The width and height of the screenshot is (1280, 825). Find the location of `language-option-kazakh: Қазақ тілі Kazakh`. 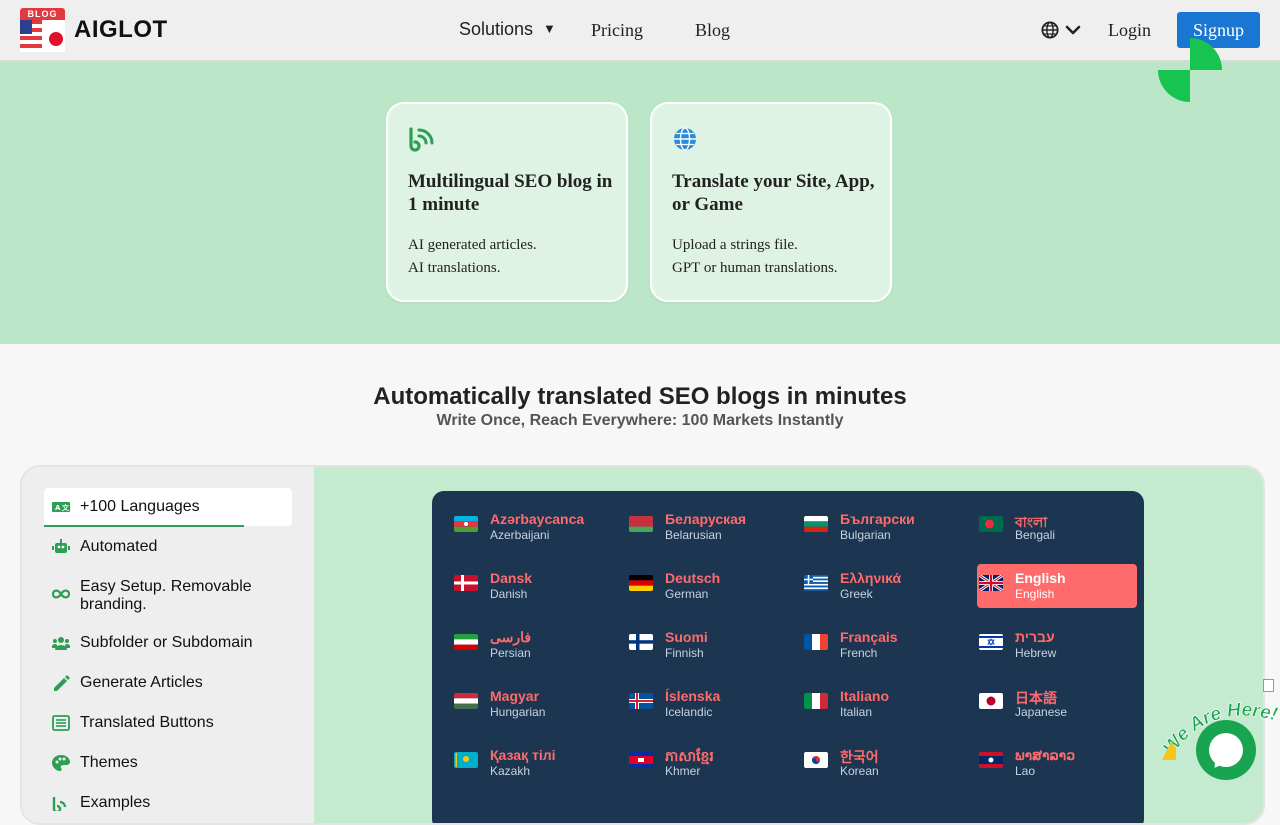

language-option-kazakh: Қазақ тілі Kazakh is located at coordinates (532, 763).